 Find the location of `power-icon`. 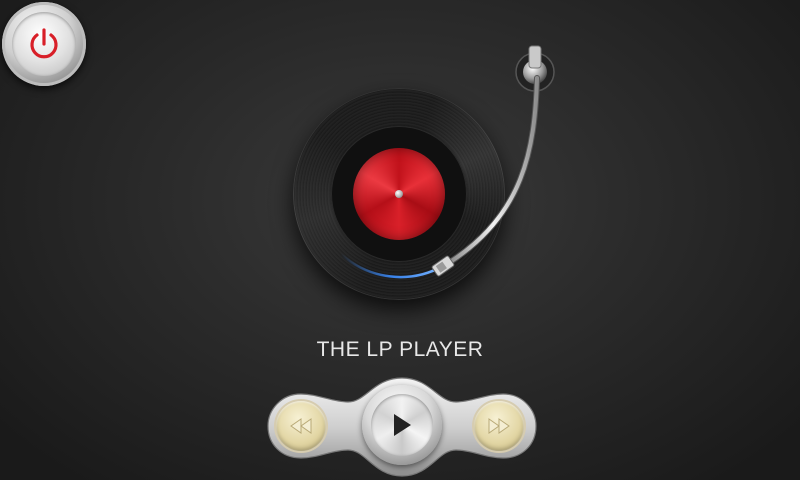

power-icon is located at coordinates (44, 43).